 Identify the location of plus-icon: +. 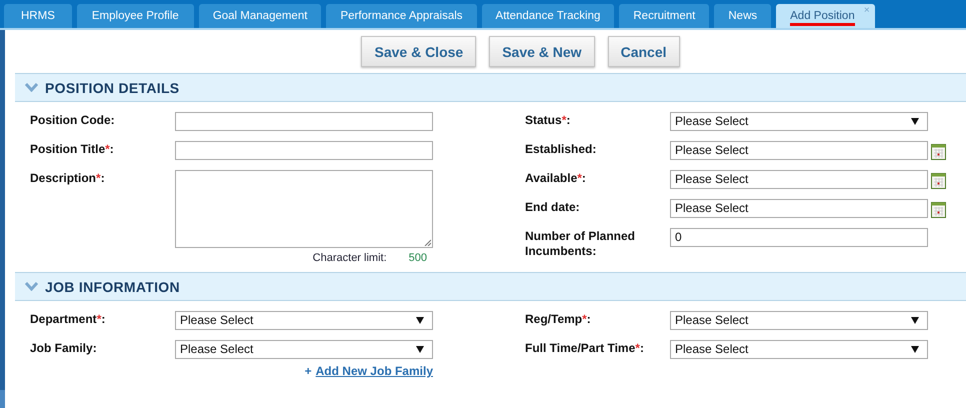
(308, 371).